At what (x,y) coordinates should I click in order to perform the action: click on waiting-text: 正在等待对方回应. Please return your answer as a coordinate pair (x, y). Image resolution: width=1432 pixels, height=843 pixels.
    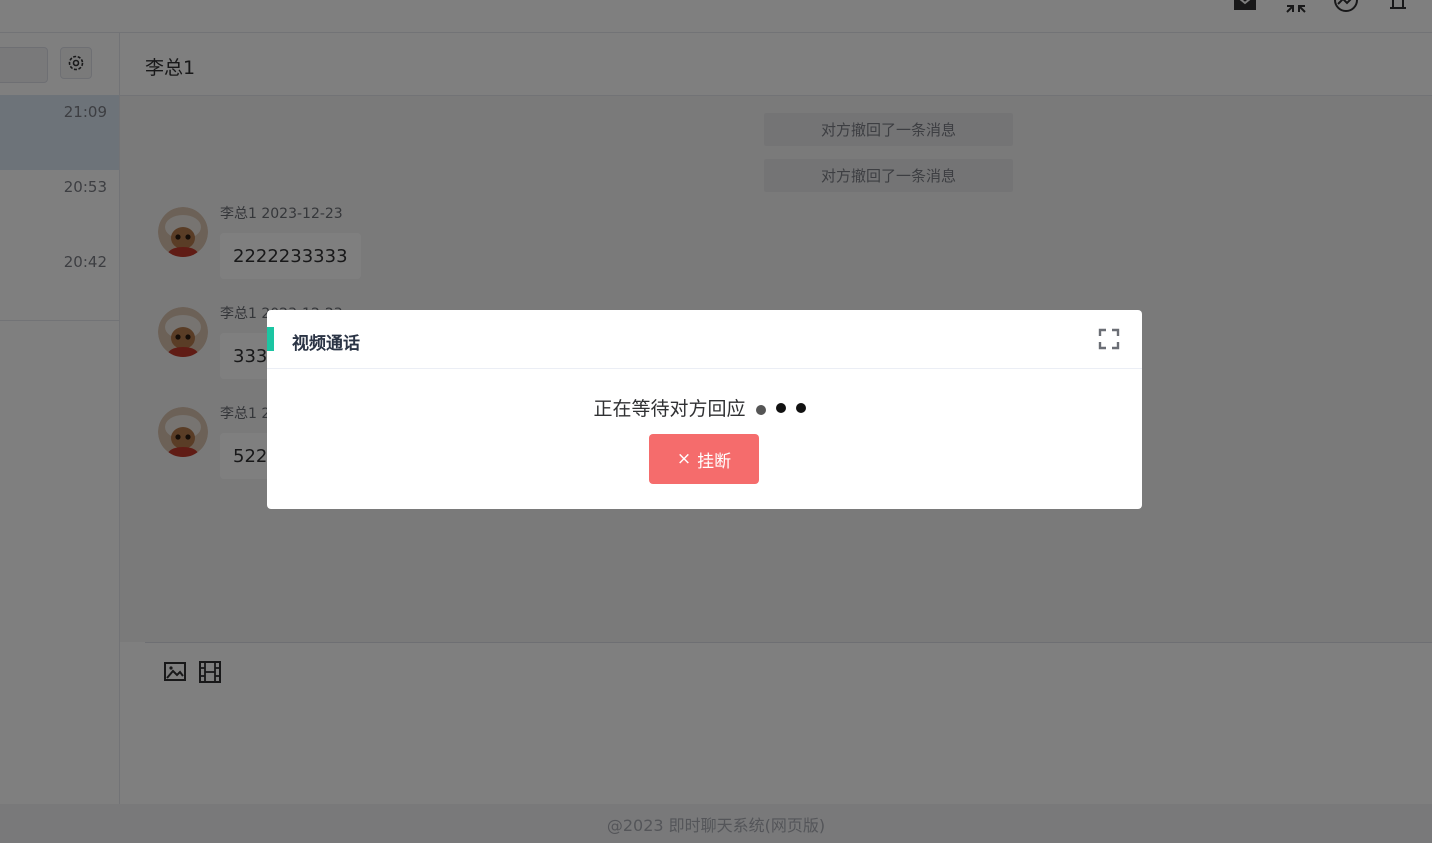
    Looking at the image, I should click on (669, 409).